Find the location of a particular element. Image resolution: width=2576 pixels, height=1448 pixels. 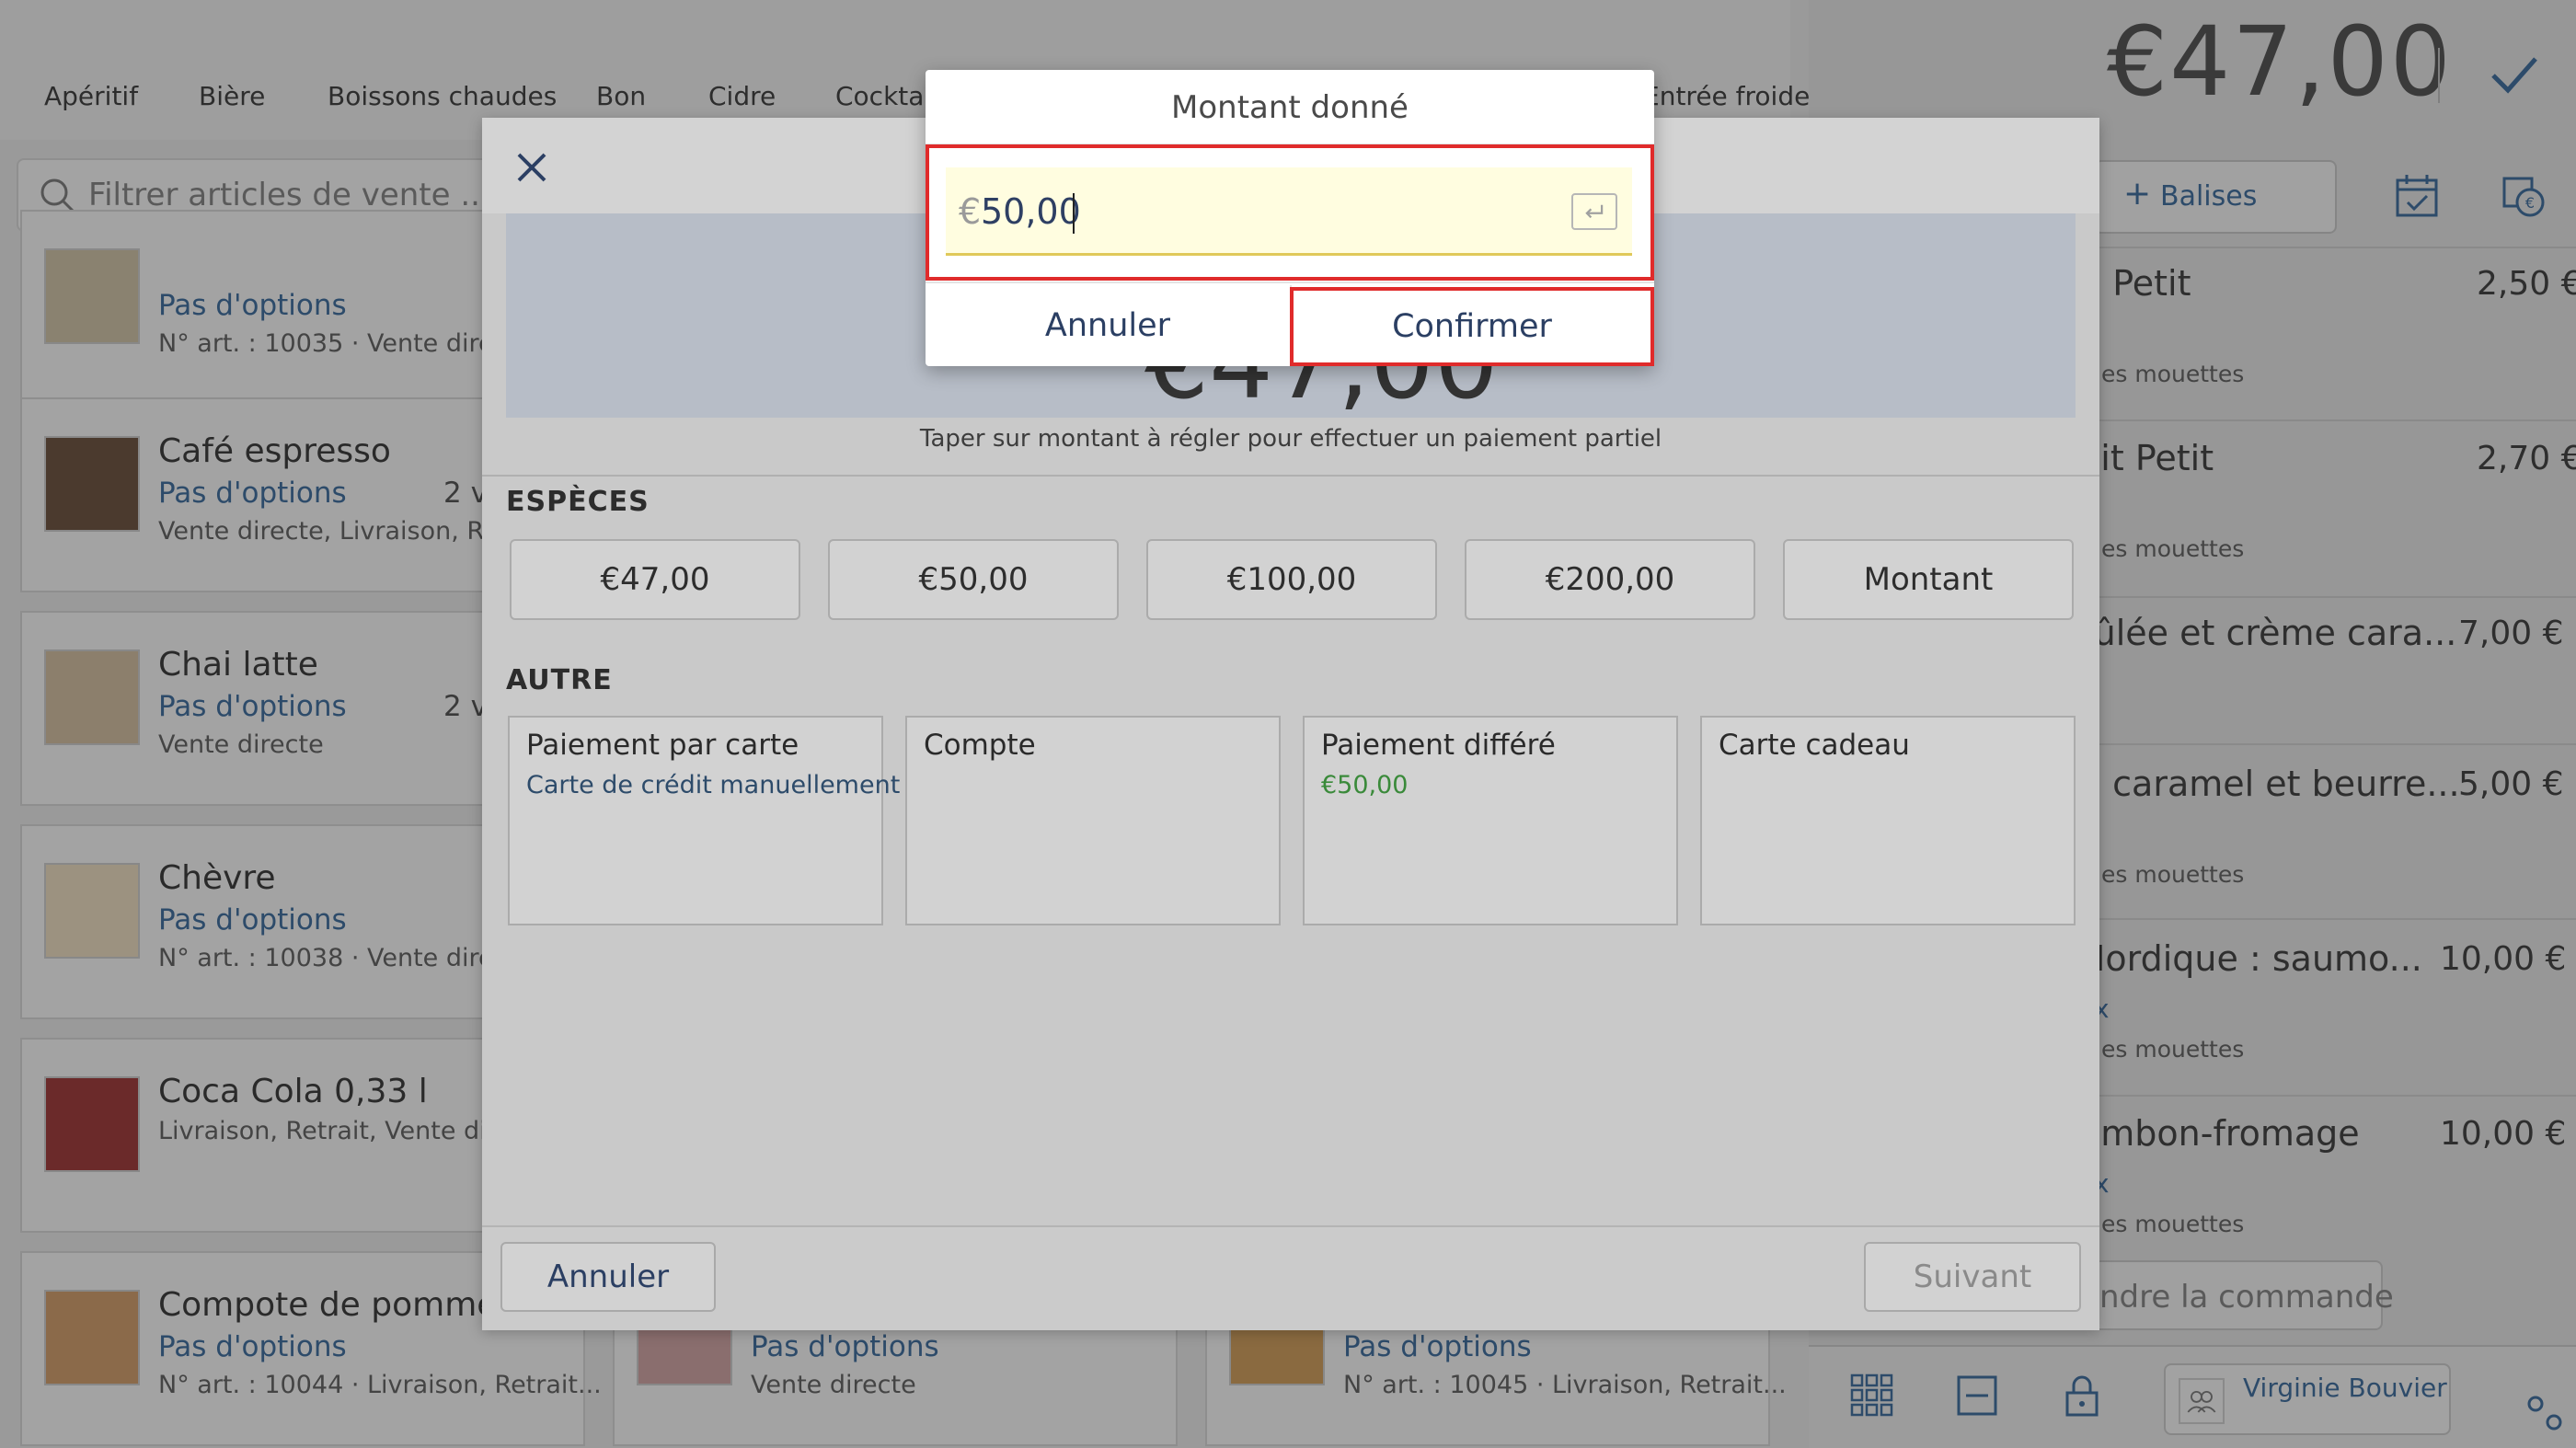

amount-input-highlight is located at coordinates (1290, 212).